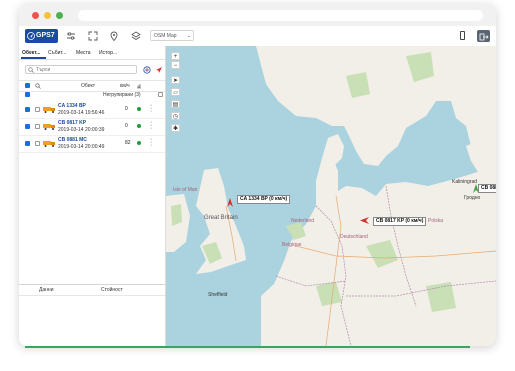 The image size is (515, 371). I want to click on minimize-window-dot, so click(47, 15).